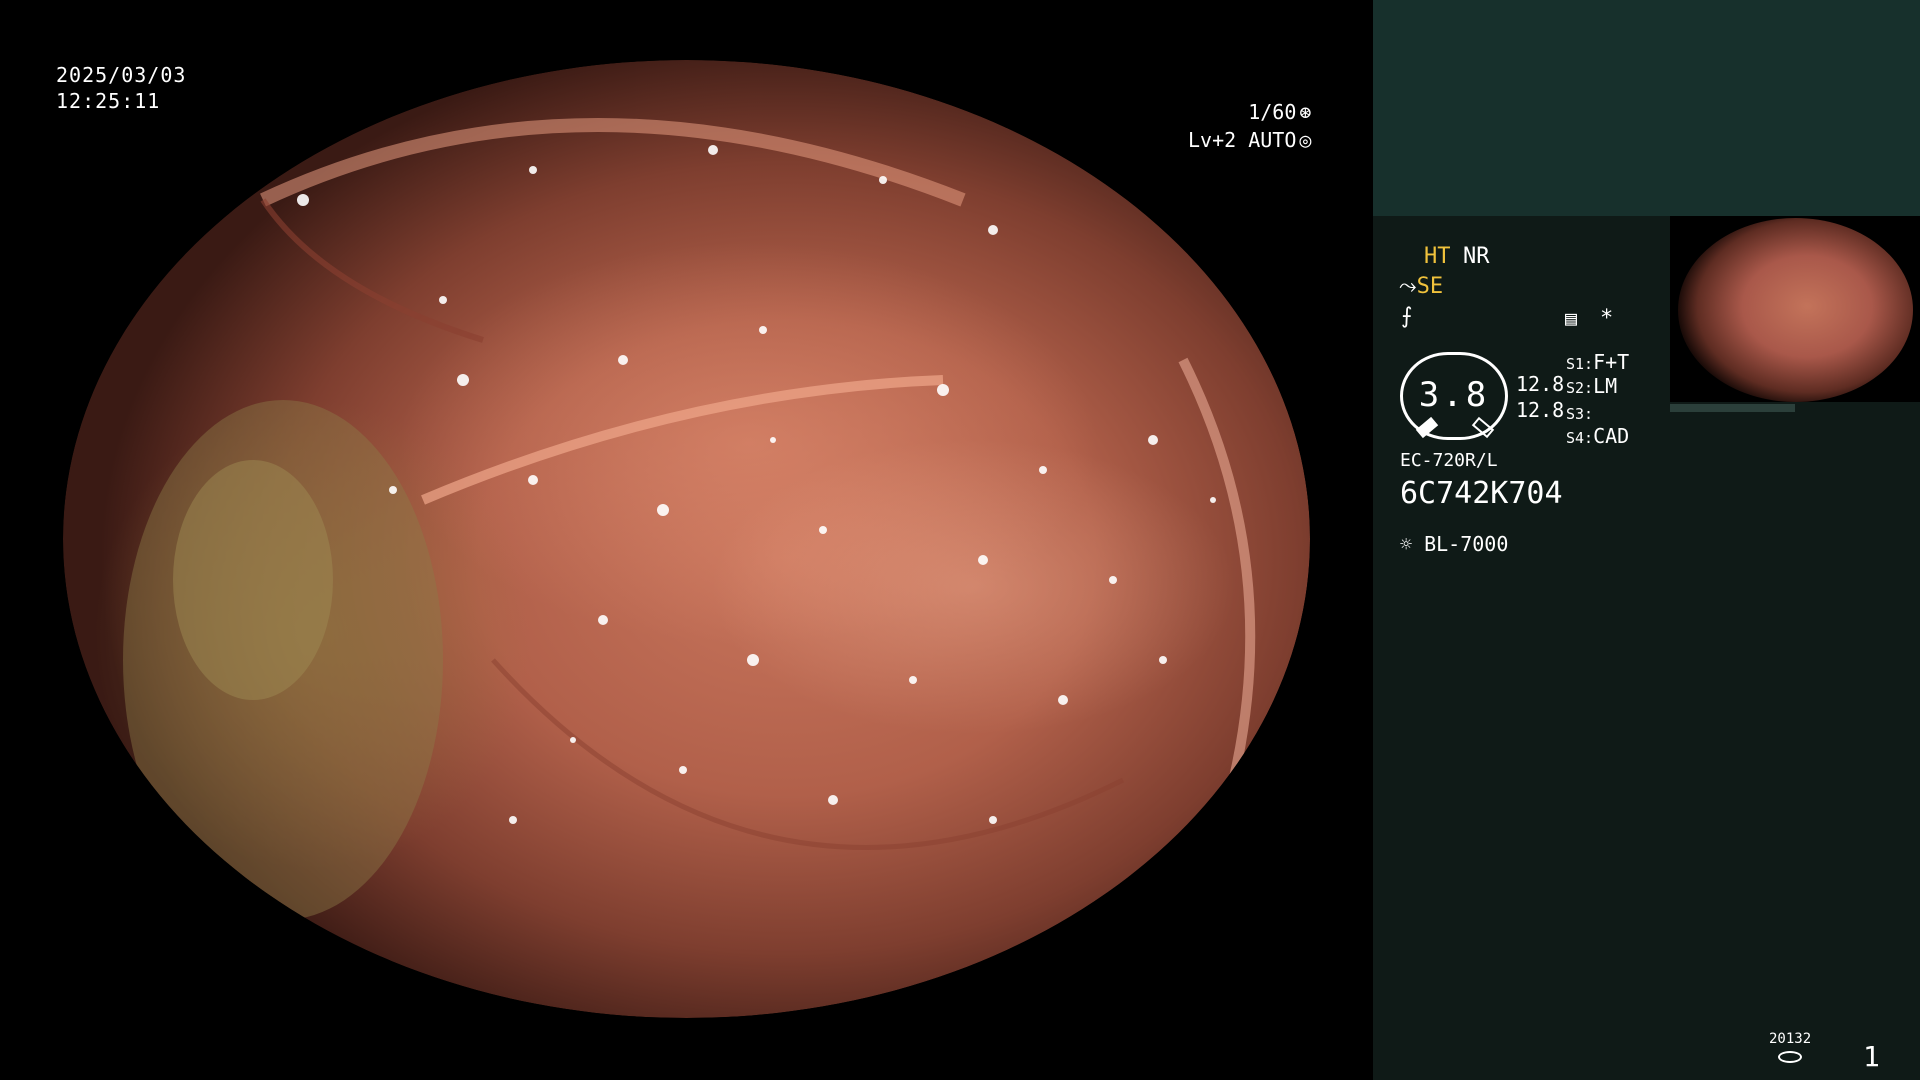  I want to click on page-number: 1, so click(1871, 1056).